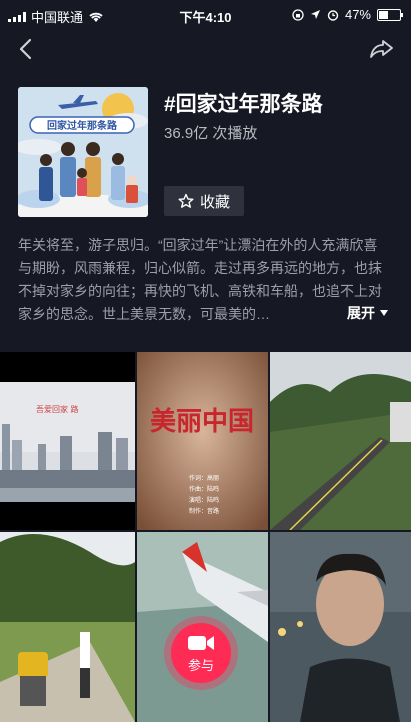  I want to click on battery-icon, so click(390, 14).